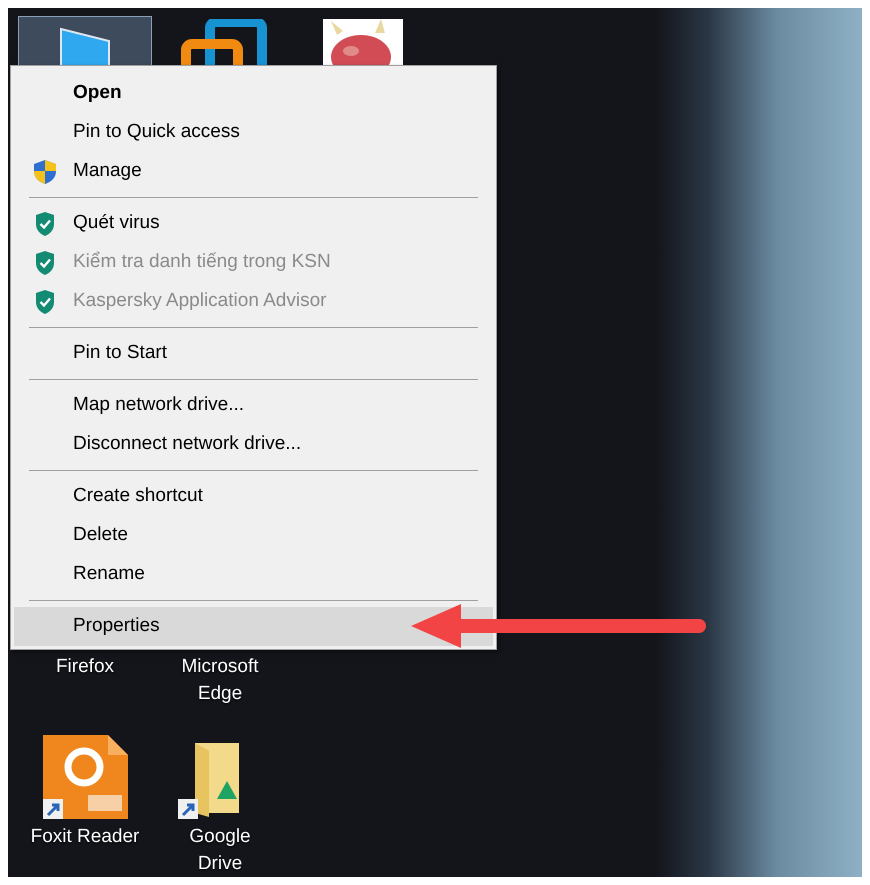 Image resolution: width=870 pixels, height=885 pixels. What do you see at coordinates (220, 850) in the screenshot?
I see `desktop-icon-label: Google Drive` at bounding box center [220, 850].